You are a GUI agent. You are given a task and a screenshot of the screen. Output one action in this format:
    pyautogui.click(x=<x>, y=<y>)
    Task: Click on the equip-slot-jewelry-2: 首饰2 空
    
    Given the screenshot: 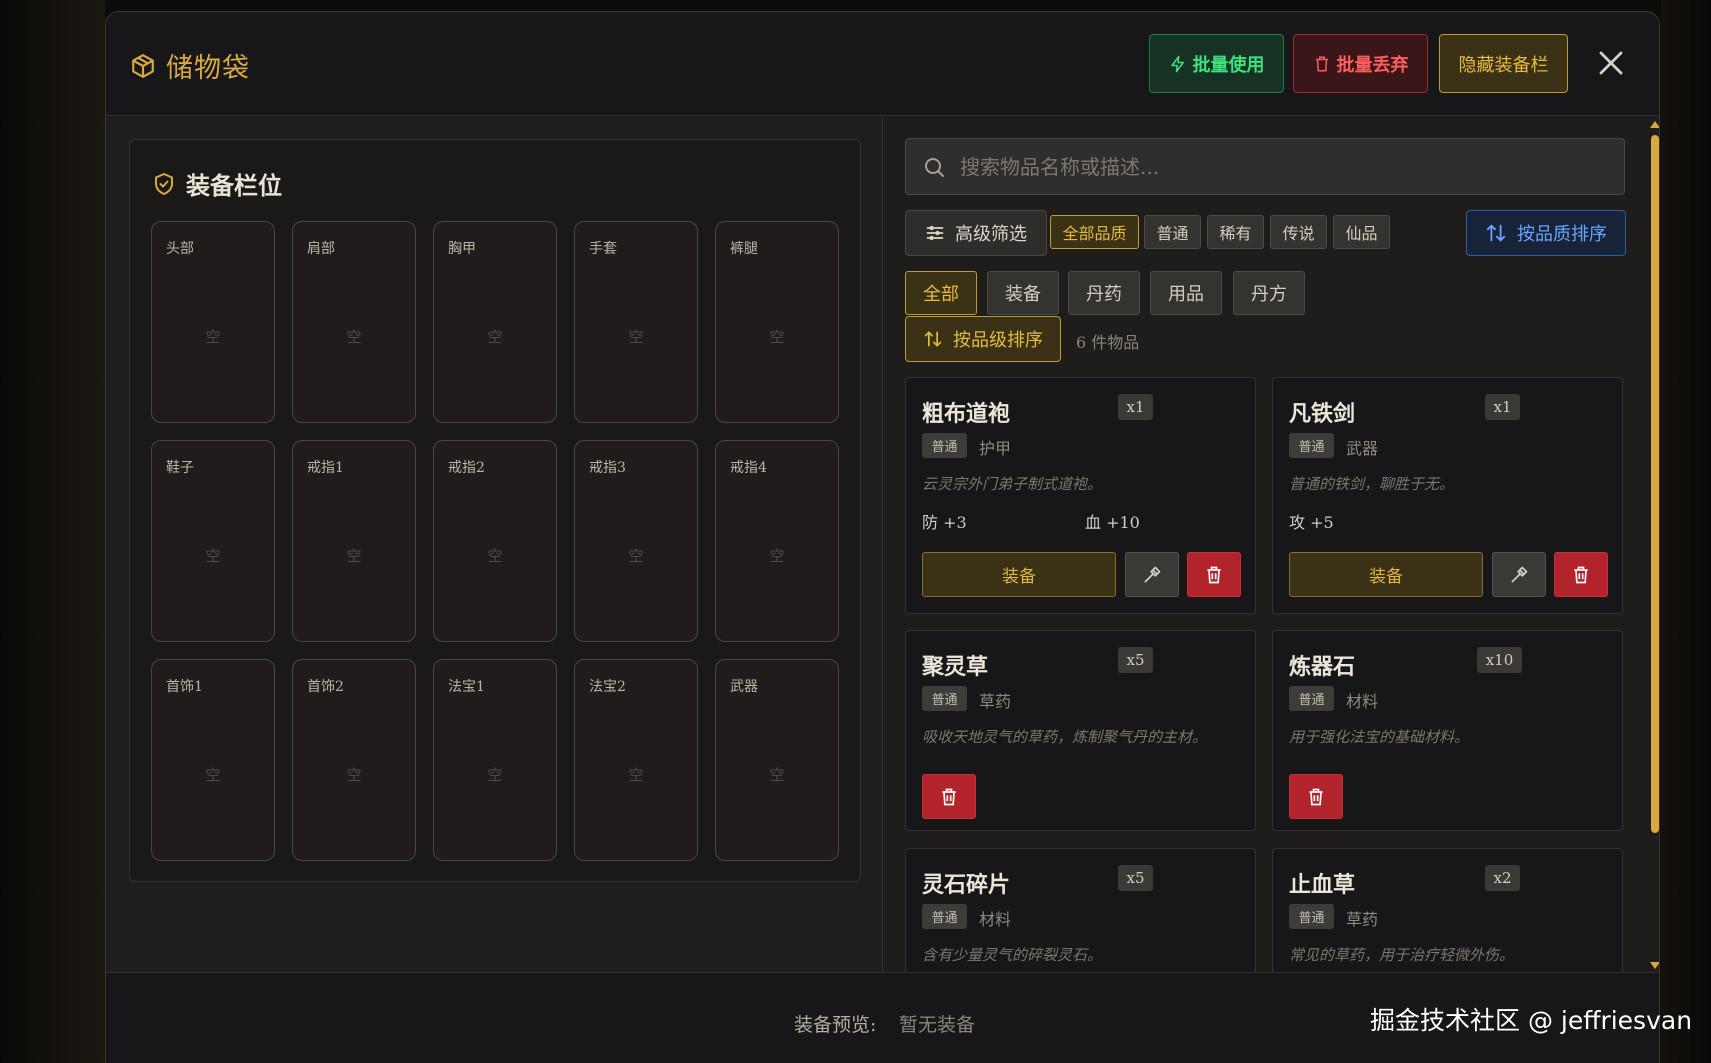 What is the action you would take?
    pyautogui.click(x=354, y=760)
    